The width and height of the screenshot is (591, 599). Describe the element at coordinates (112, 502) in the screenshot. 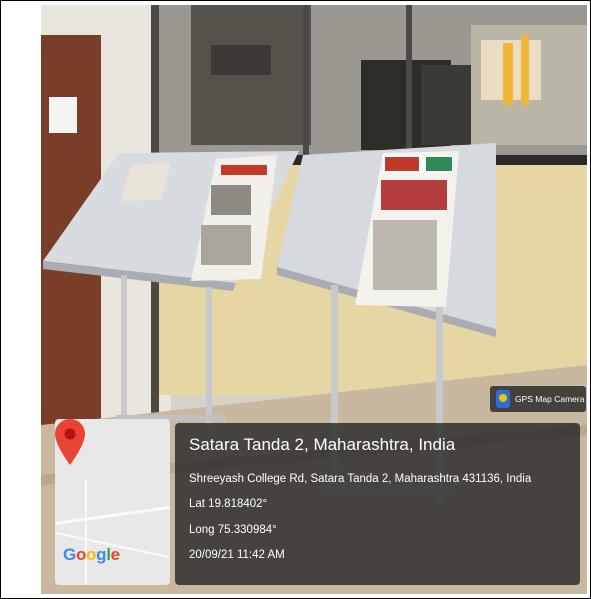

I see `map-thumbnail: Google` at that location.